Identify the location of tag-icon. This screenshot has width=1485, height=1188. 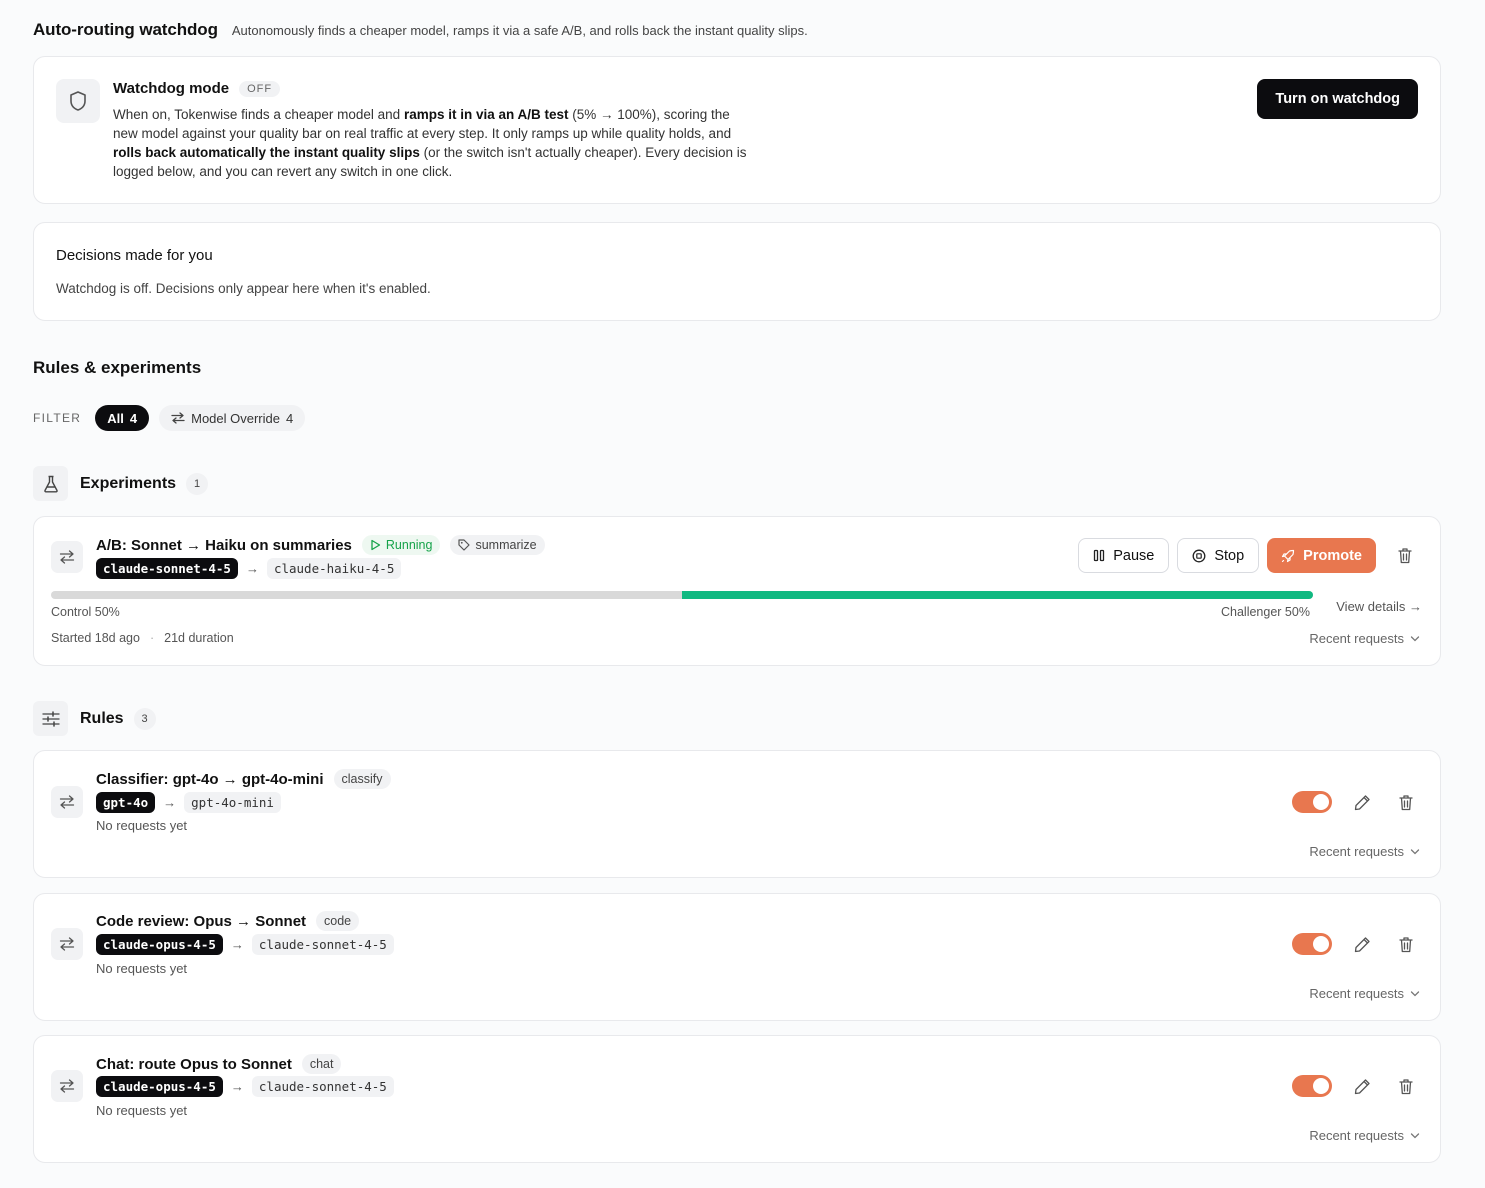
(464, 545).